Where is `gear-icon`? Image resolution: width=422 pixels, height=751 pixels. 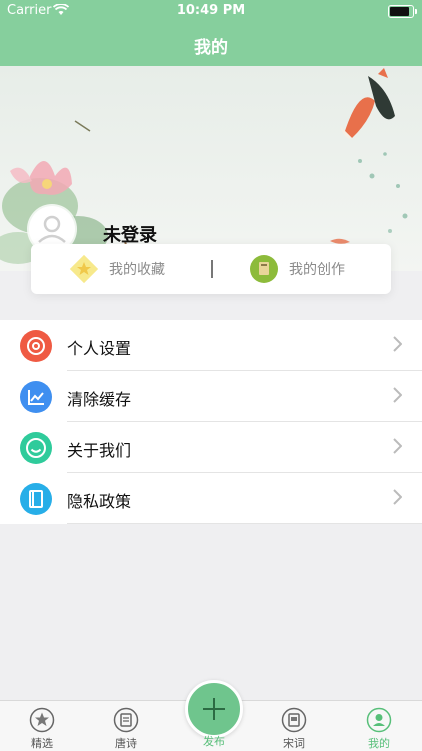
gear-icon is located at coordinates (36, 346).